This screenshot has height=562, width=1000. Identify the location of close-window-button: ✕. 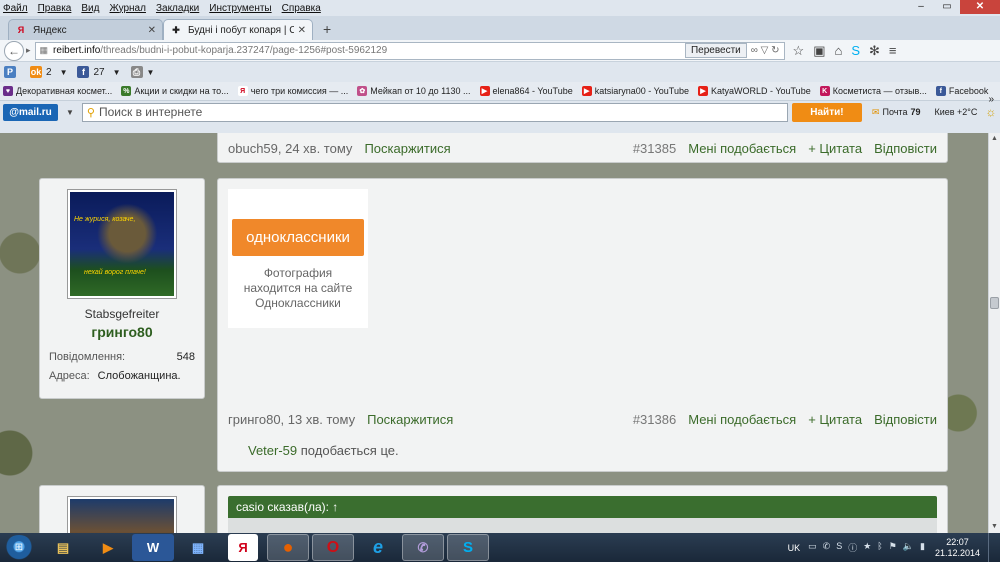
(980, 7).